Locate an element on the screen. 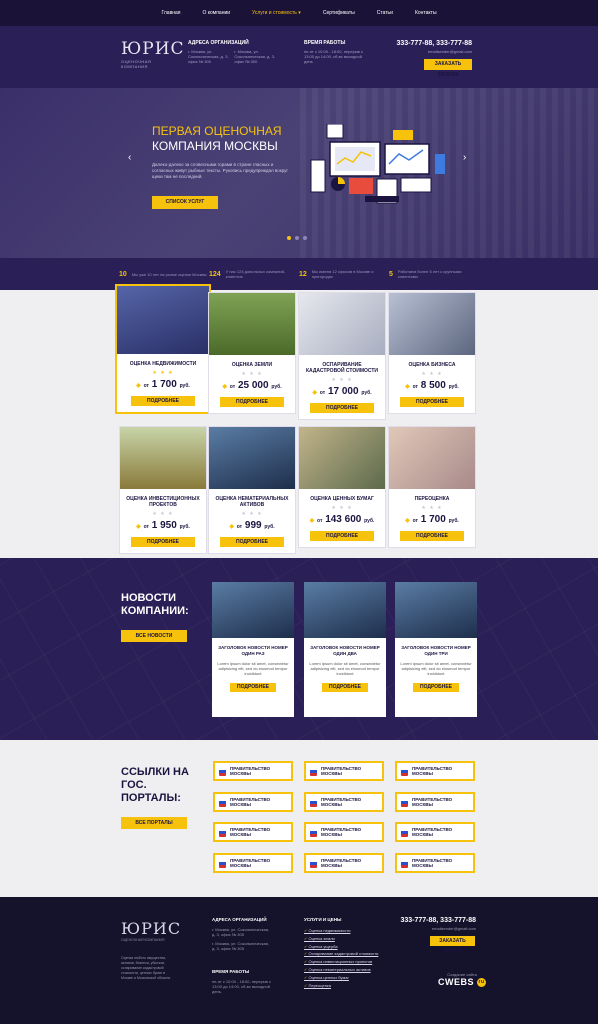 The height and width of the screenshot is (1024, 598). stat-number: 12 is located at coordinates (303, 274).